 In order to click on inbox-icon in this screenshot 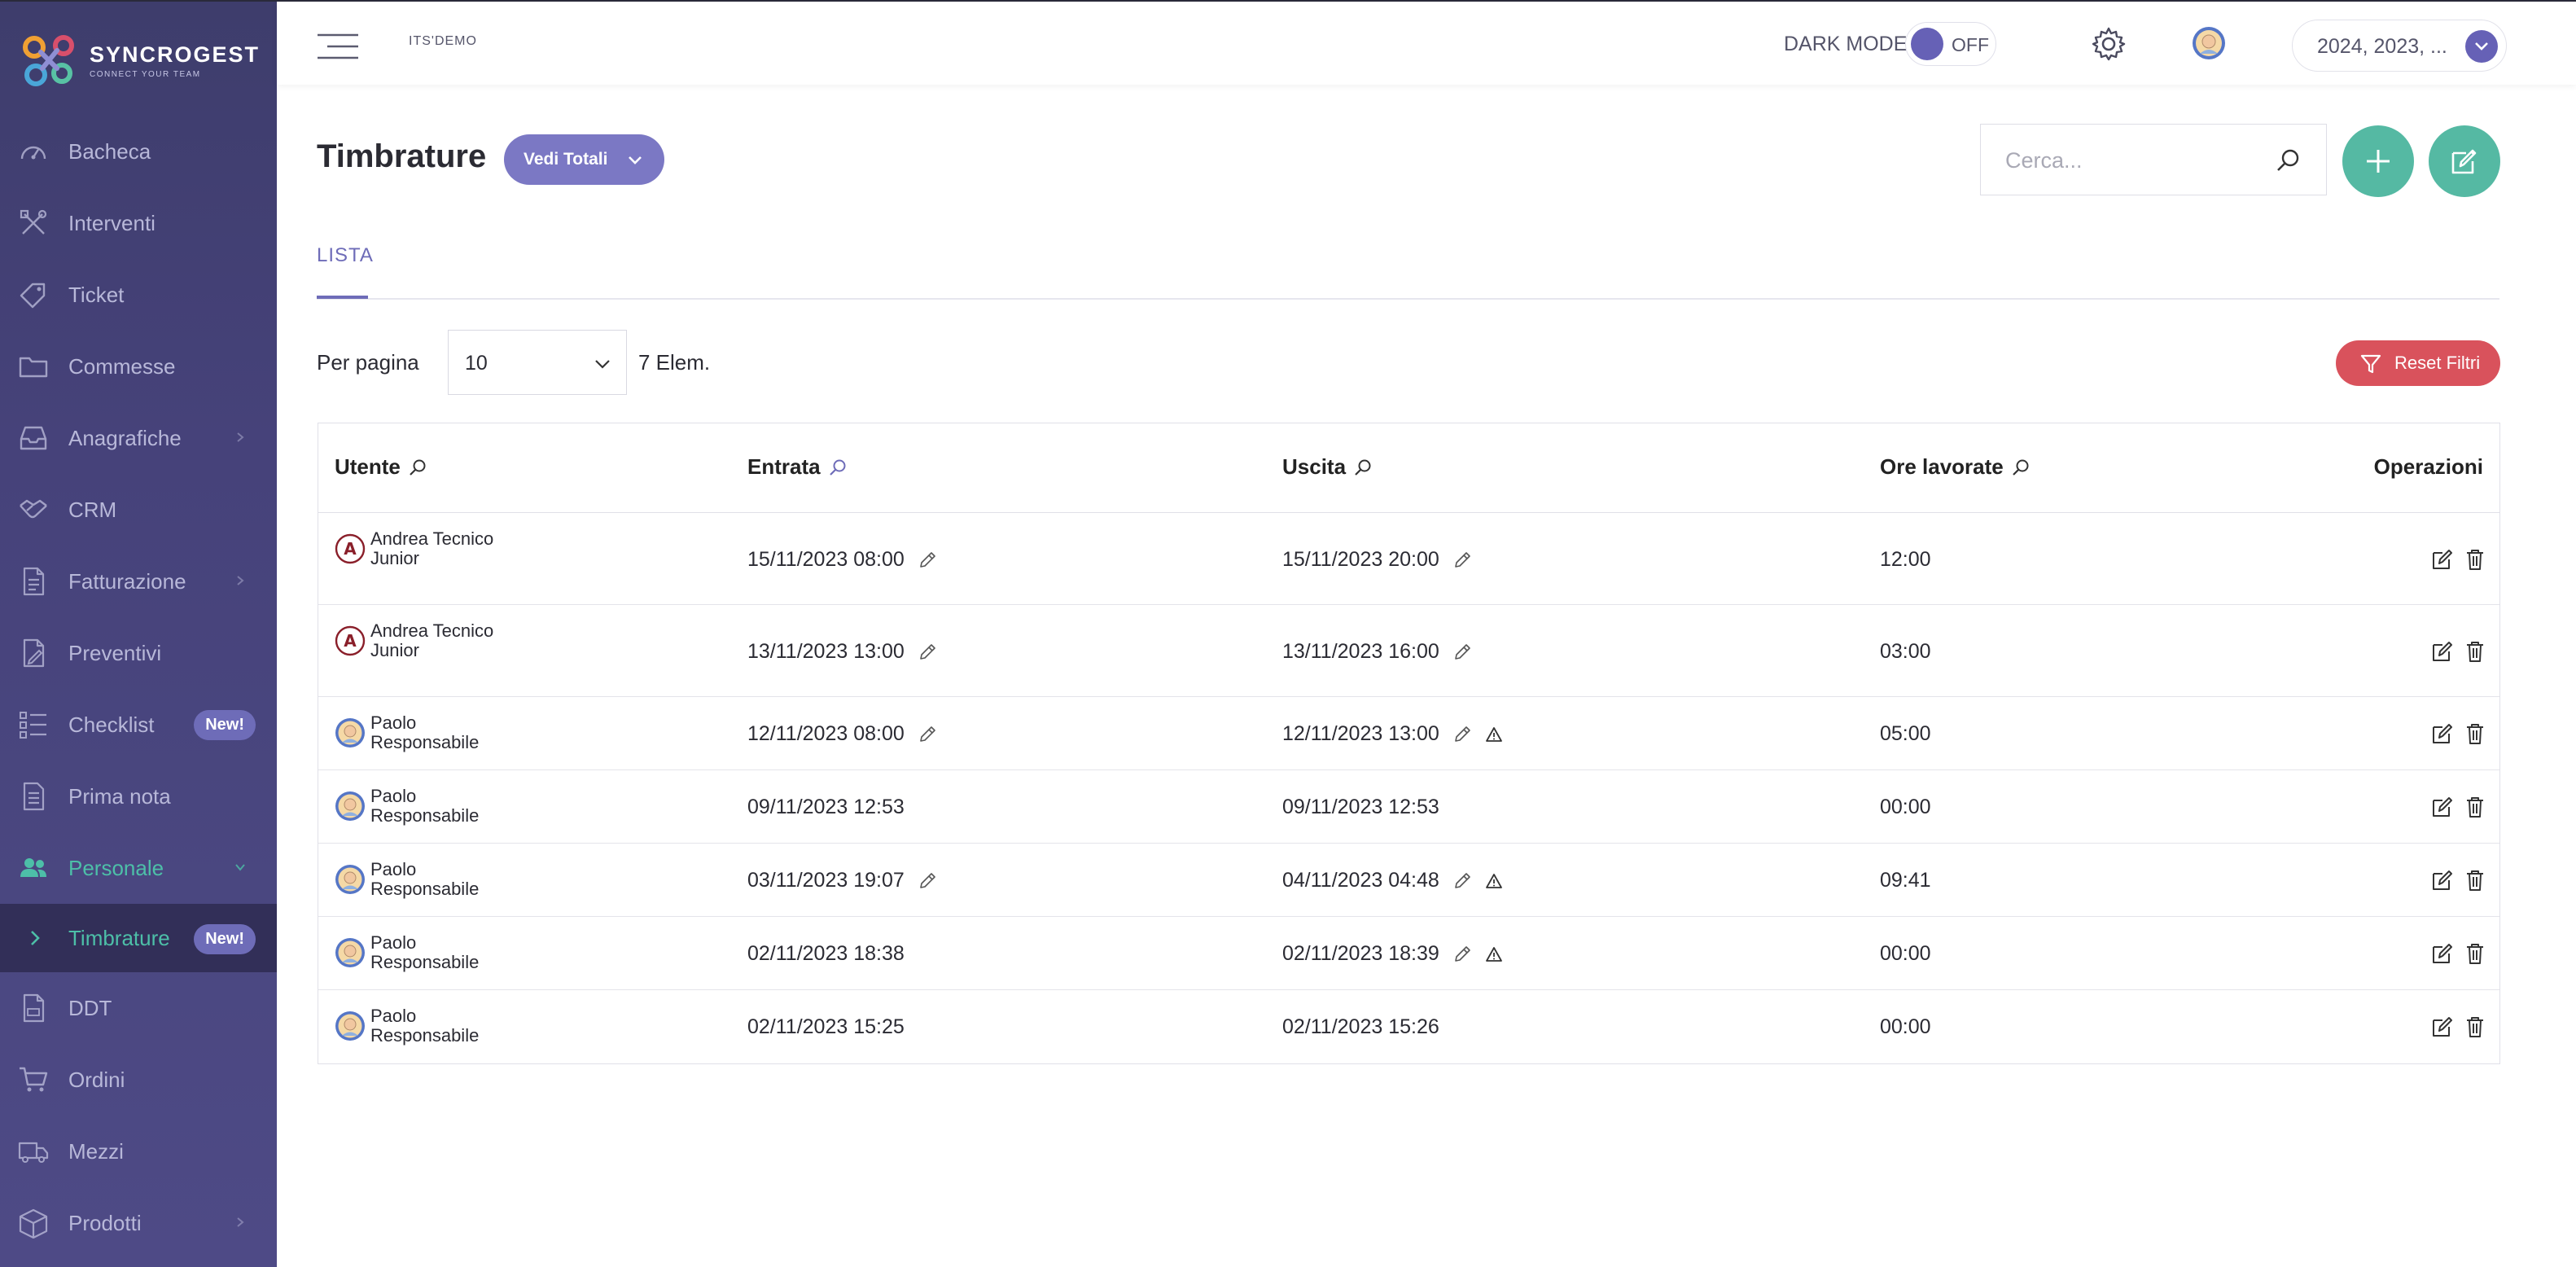, I will do `click(33, 438)`.